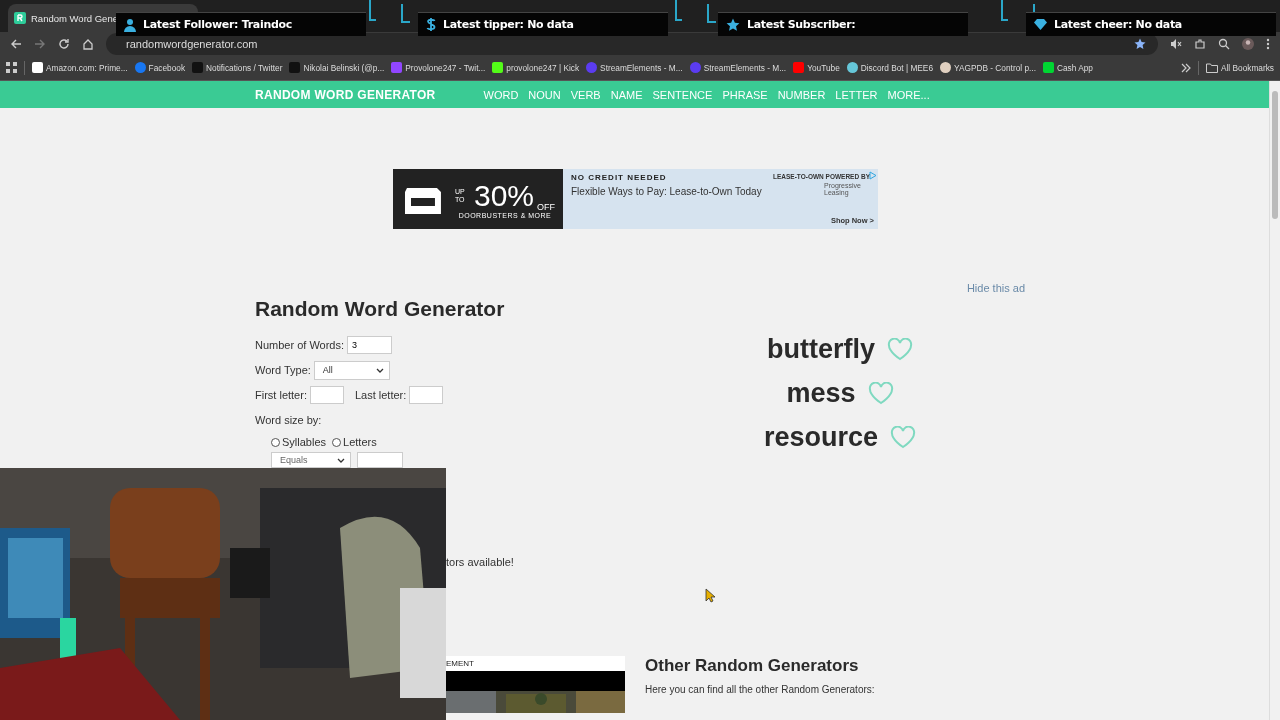 The width and height of the screenshot is (1280, 720). What do you see at coordinates (667, 191) in the screenshot?
I see `ad-title: Flexible Ways to Pay: Lease-to-Own Today` at bounding box center [667, 191].